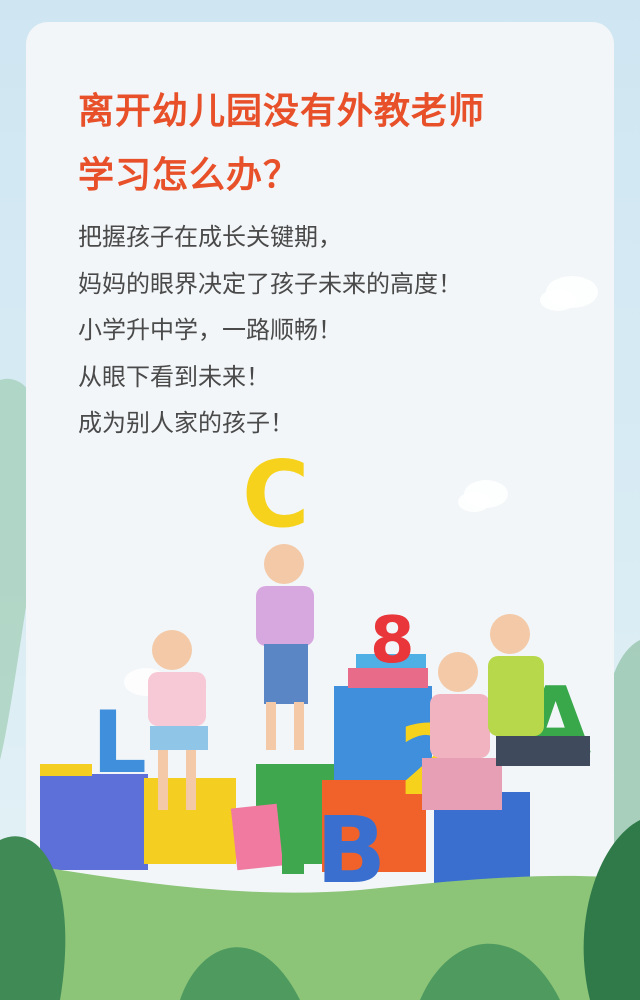 The height and width of the screenshot is (1000, 640). I want to click on letter-c: C, so click(276, 494).